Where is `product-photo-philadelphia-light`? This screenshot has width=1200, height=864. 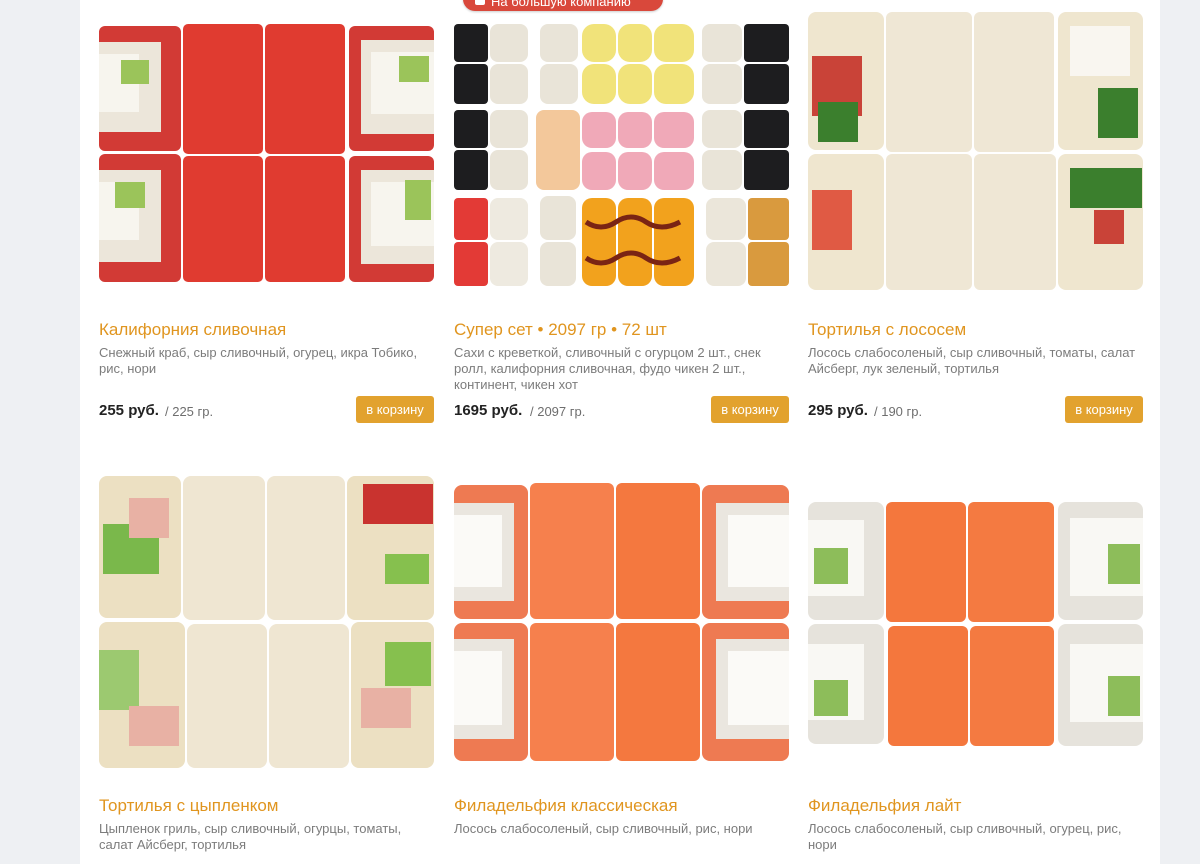
product-photo-philadelphia-light is located at coordinates (975, 624).